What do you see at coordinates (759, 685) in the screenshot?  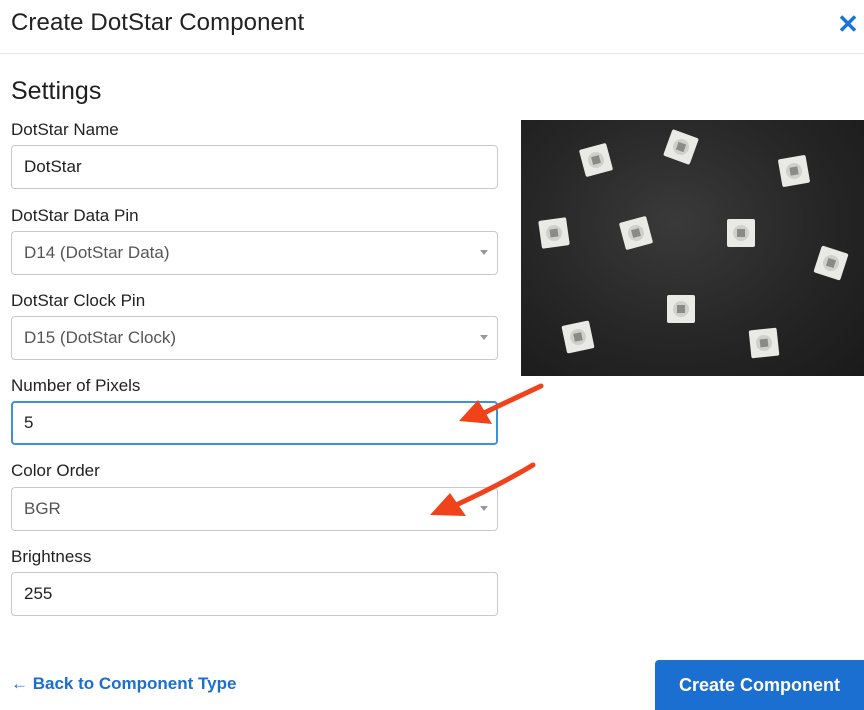 I see `create-component-button: Create Component` at bounding box center [759, 685].